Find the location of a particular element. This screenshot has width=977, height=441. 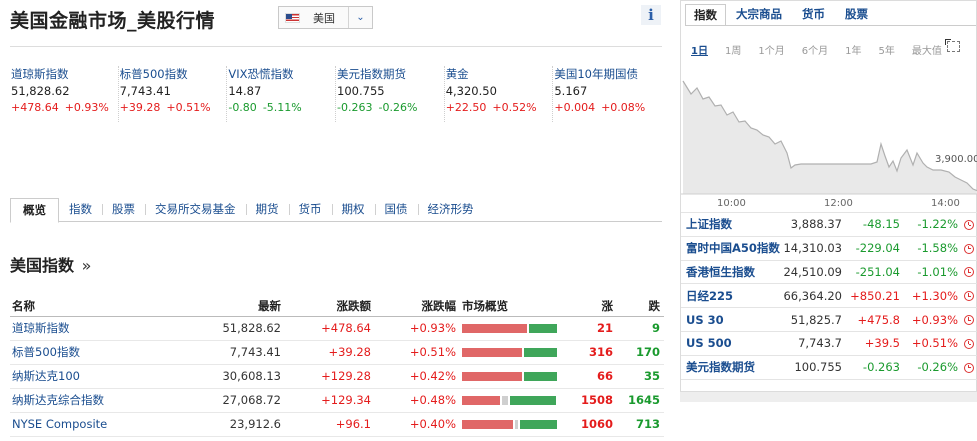

summary-tile: 美元指数期货 100.755 -0.263 -0.26% is located at coordinates (390, 94).